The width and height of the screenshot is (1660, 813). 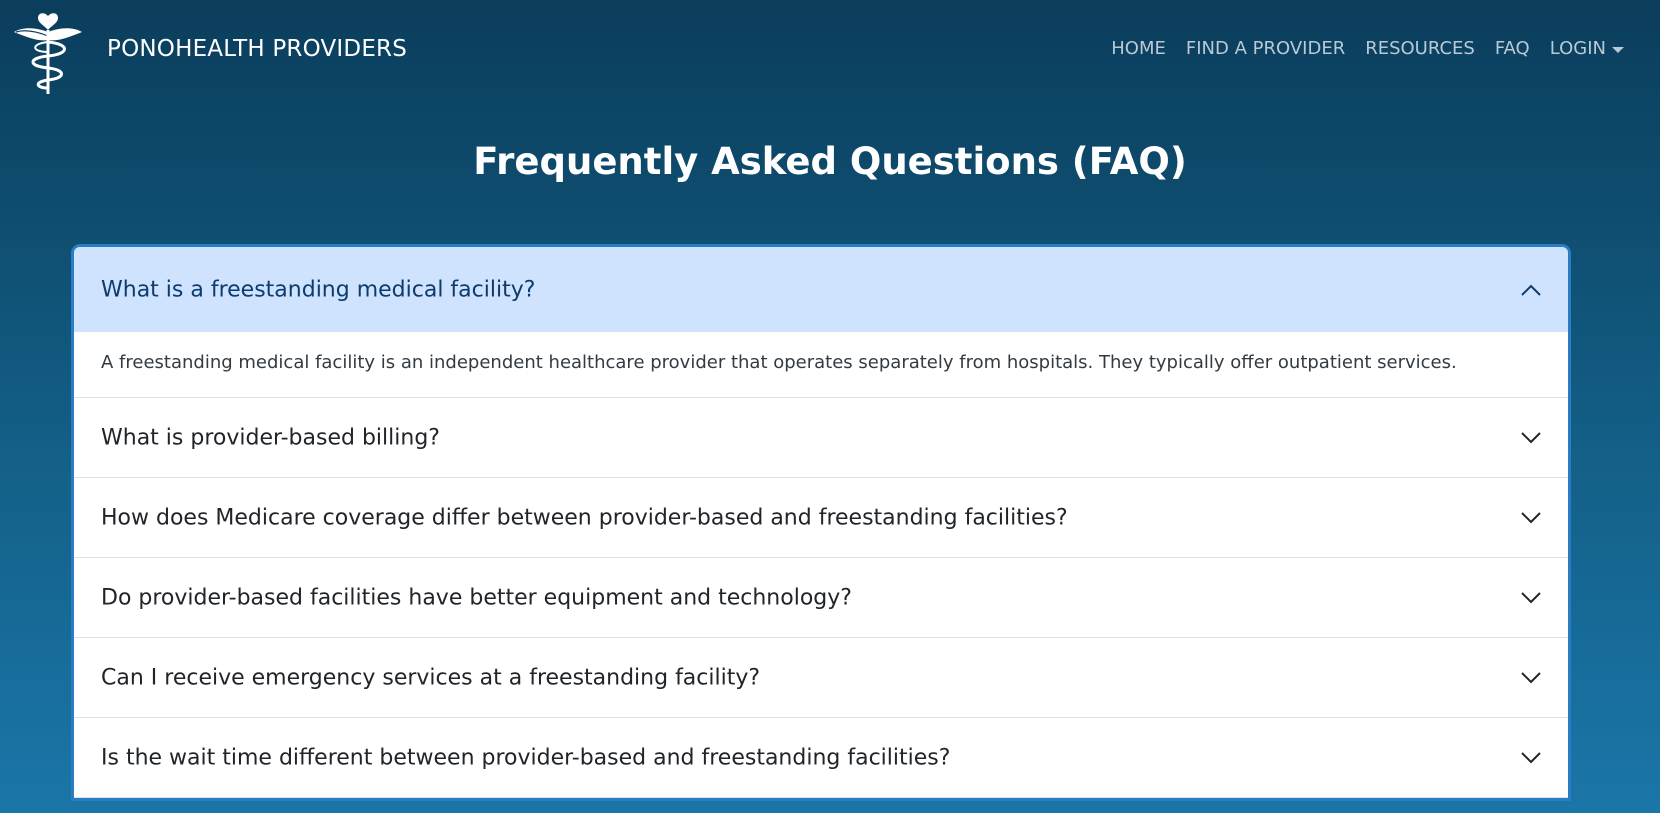 What do you see at coordinates (1618, 49) in the screenshot?
I see `caret-down-icon` at bounding box center [1618, 49].